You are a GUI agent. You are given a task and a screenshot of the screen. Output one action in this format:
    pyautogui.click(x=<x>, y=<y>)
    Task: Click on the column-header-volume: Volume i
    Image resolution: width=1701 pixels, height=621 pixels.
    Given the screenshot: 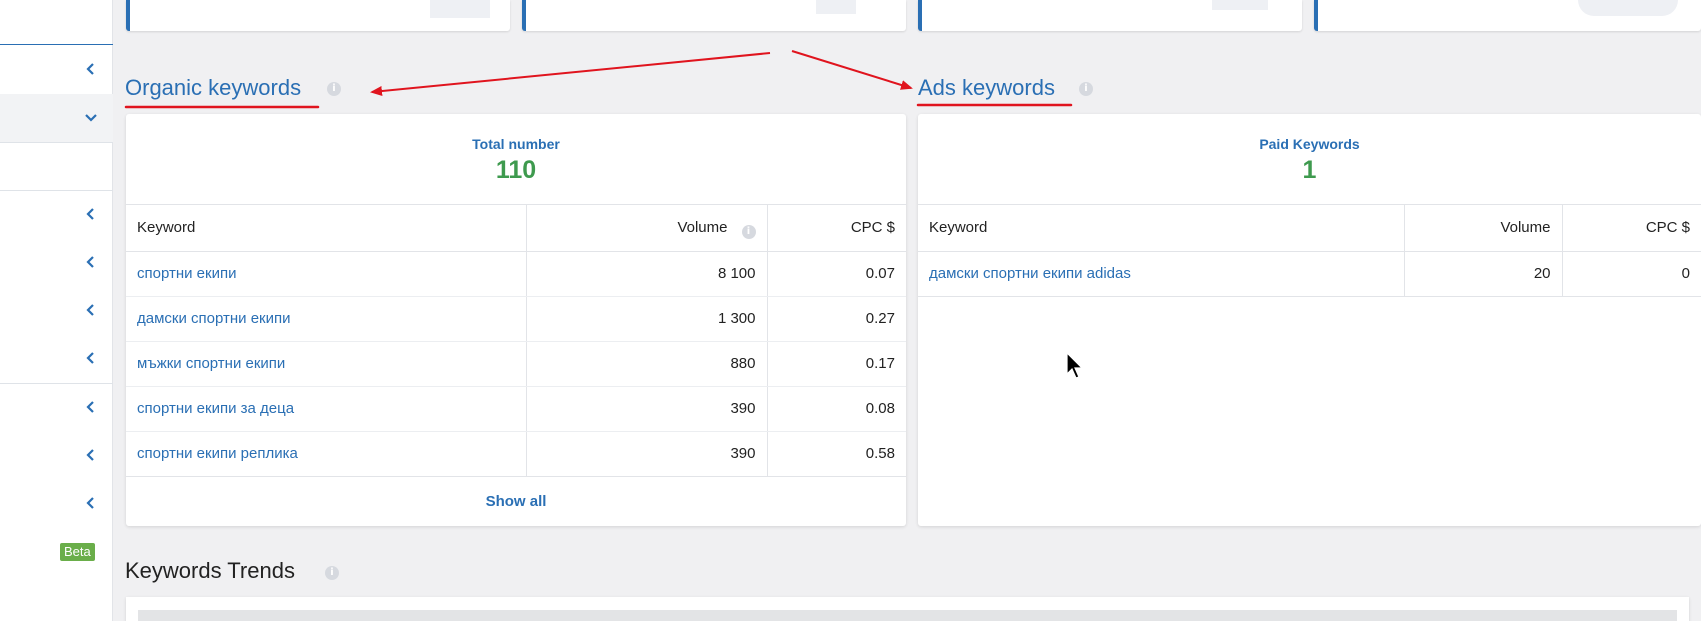 What is the action you would take?
    pyautogui.click(x=646, y=228)
    